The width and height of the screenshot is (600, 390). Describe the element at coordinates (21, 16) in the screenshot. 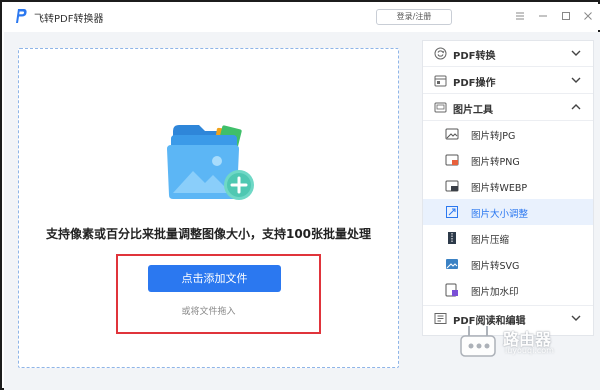

I see `app-logo-icon` at that location.